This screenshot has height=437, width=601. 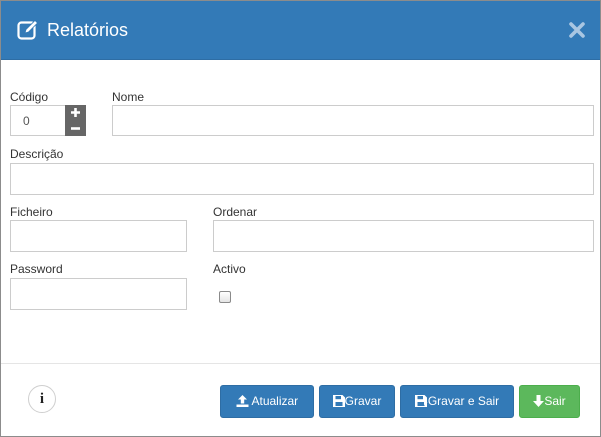 I want to click on close-icon, so click(x=577, y=30).